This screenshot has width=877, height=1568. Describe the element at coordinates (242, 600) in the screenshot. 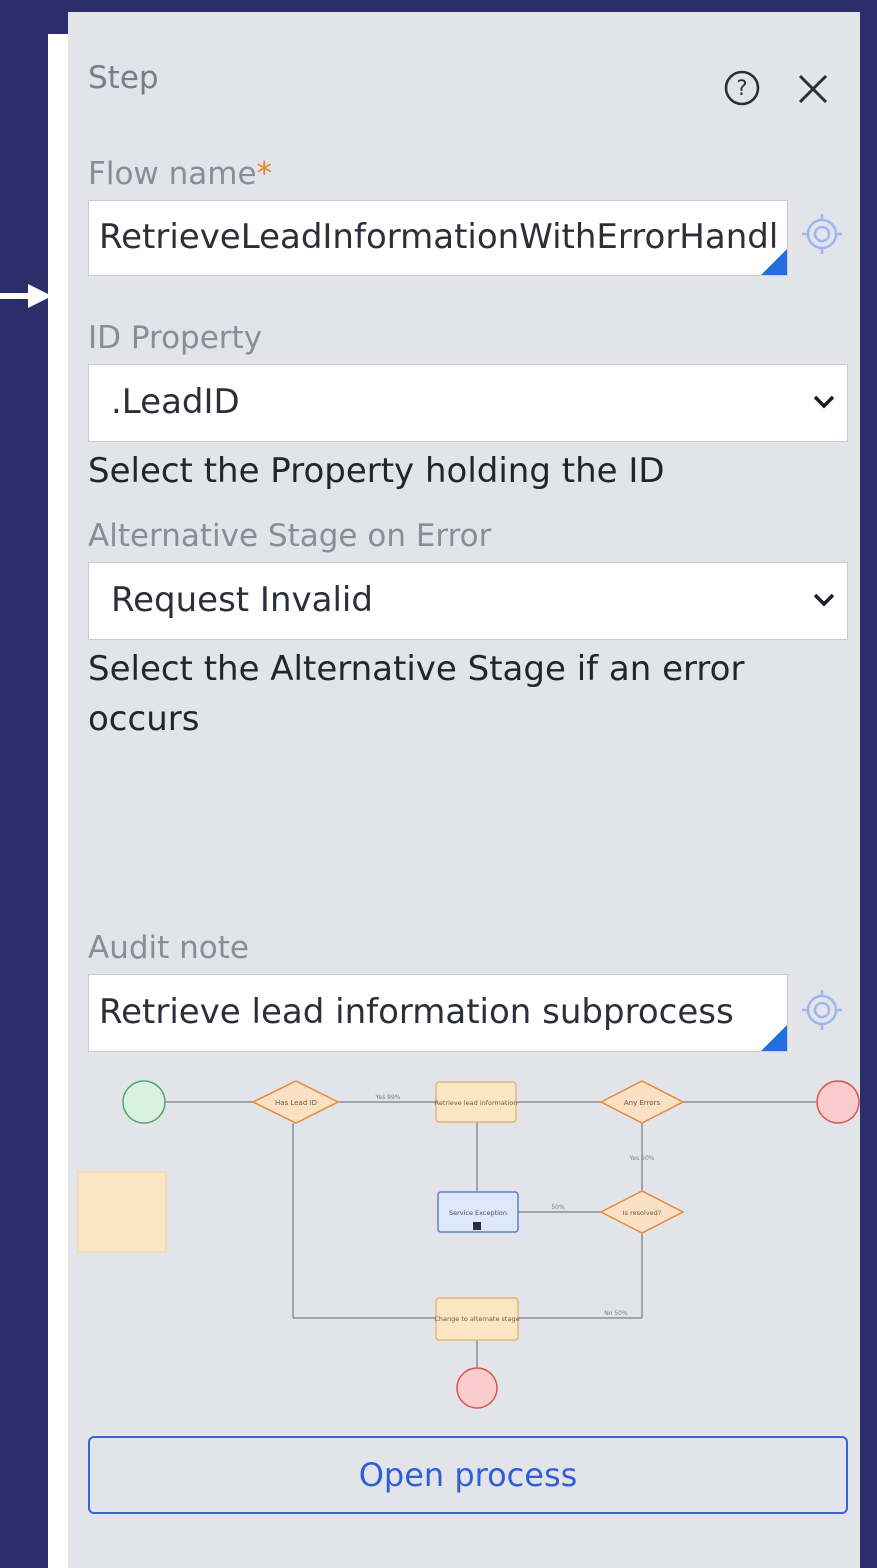

I see `alt-stage-value: Request Invalid` at that location.